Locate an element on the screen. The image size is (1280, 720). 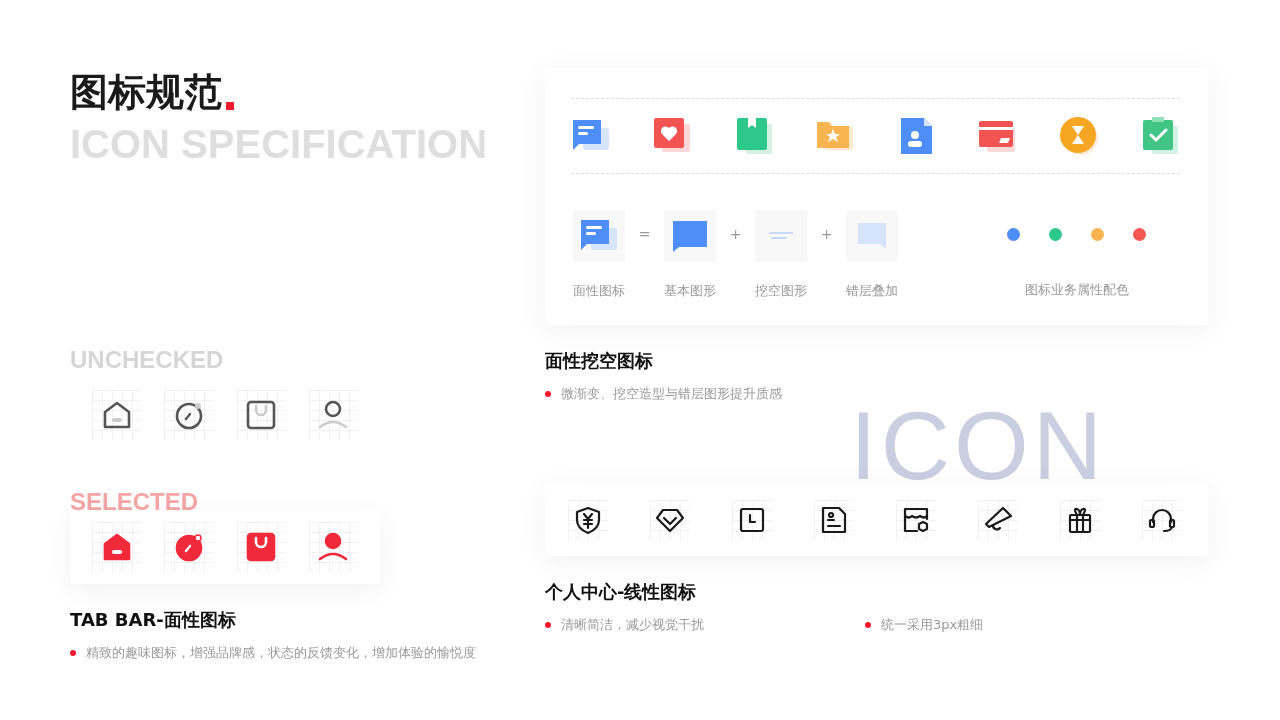
title-accent is located at coordinates (230, 106).